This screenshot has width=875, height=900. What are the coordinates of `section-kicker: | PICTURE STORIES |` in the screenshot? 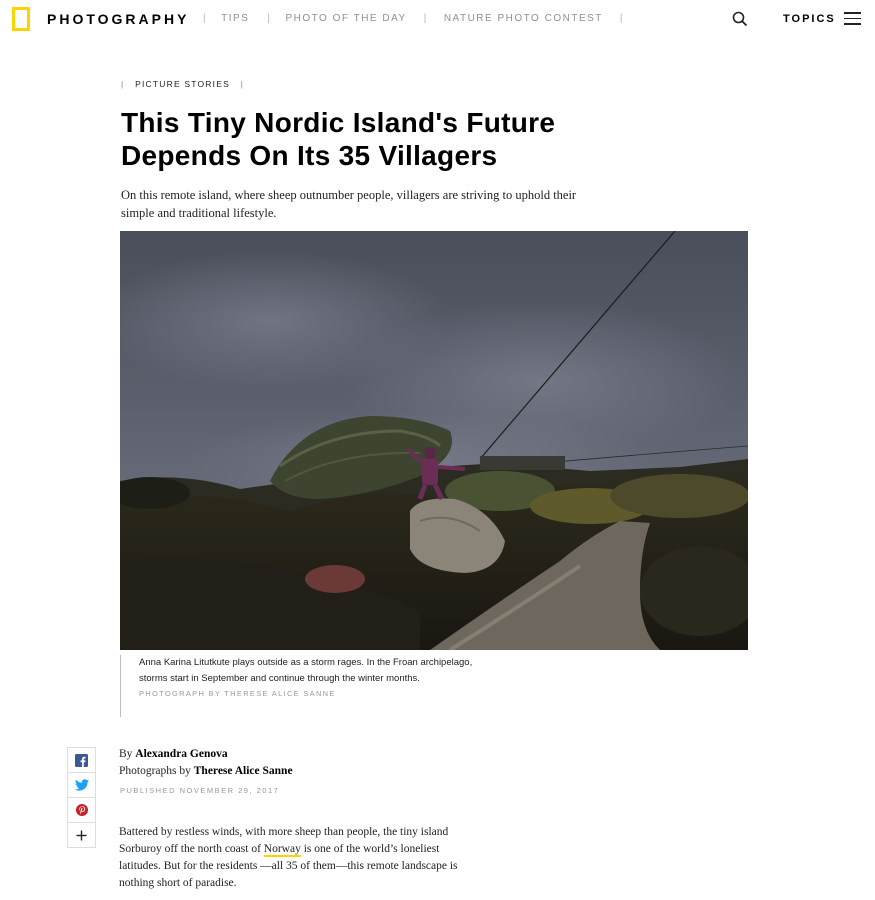 It's located at (182, 84).